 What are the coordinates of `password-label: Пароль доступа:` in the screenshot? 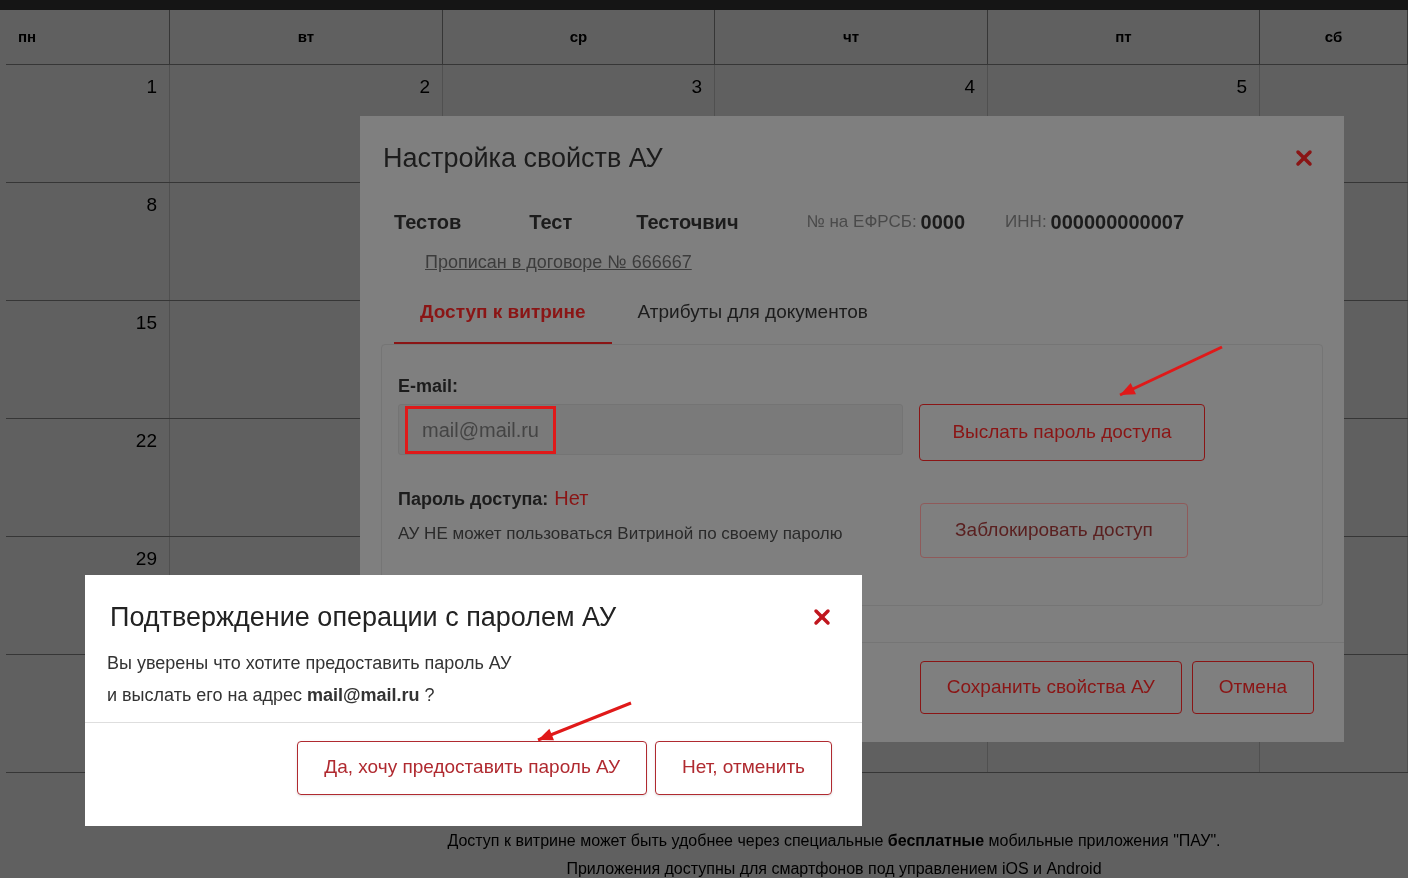 It's located at (473, 499).